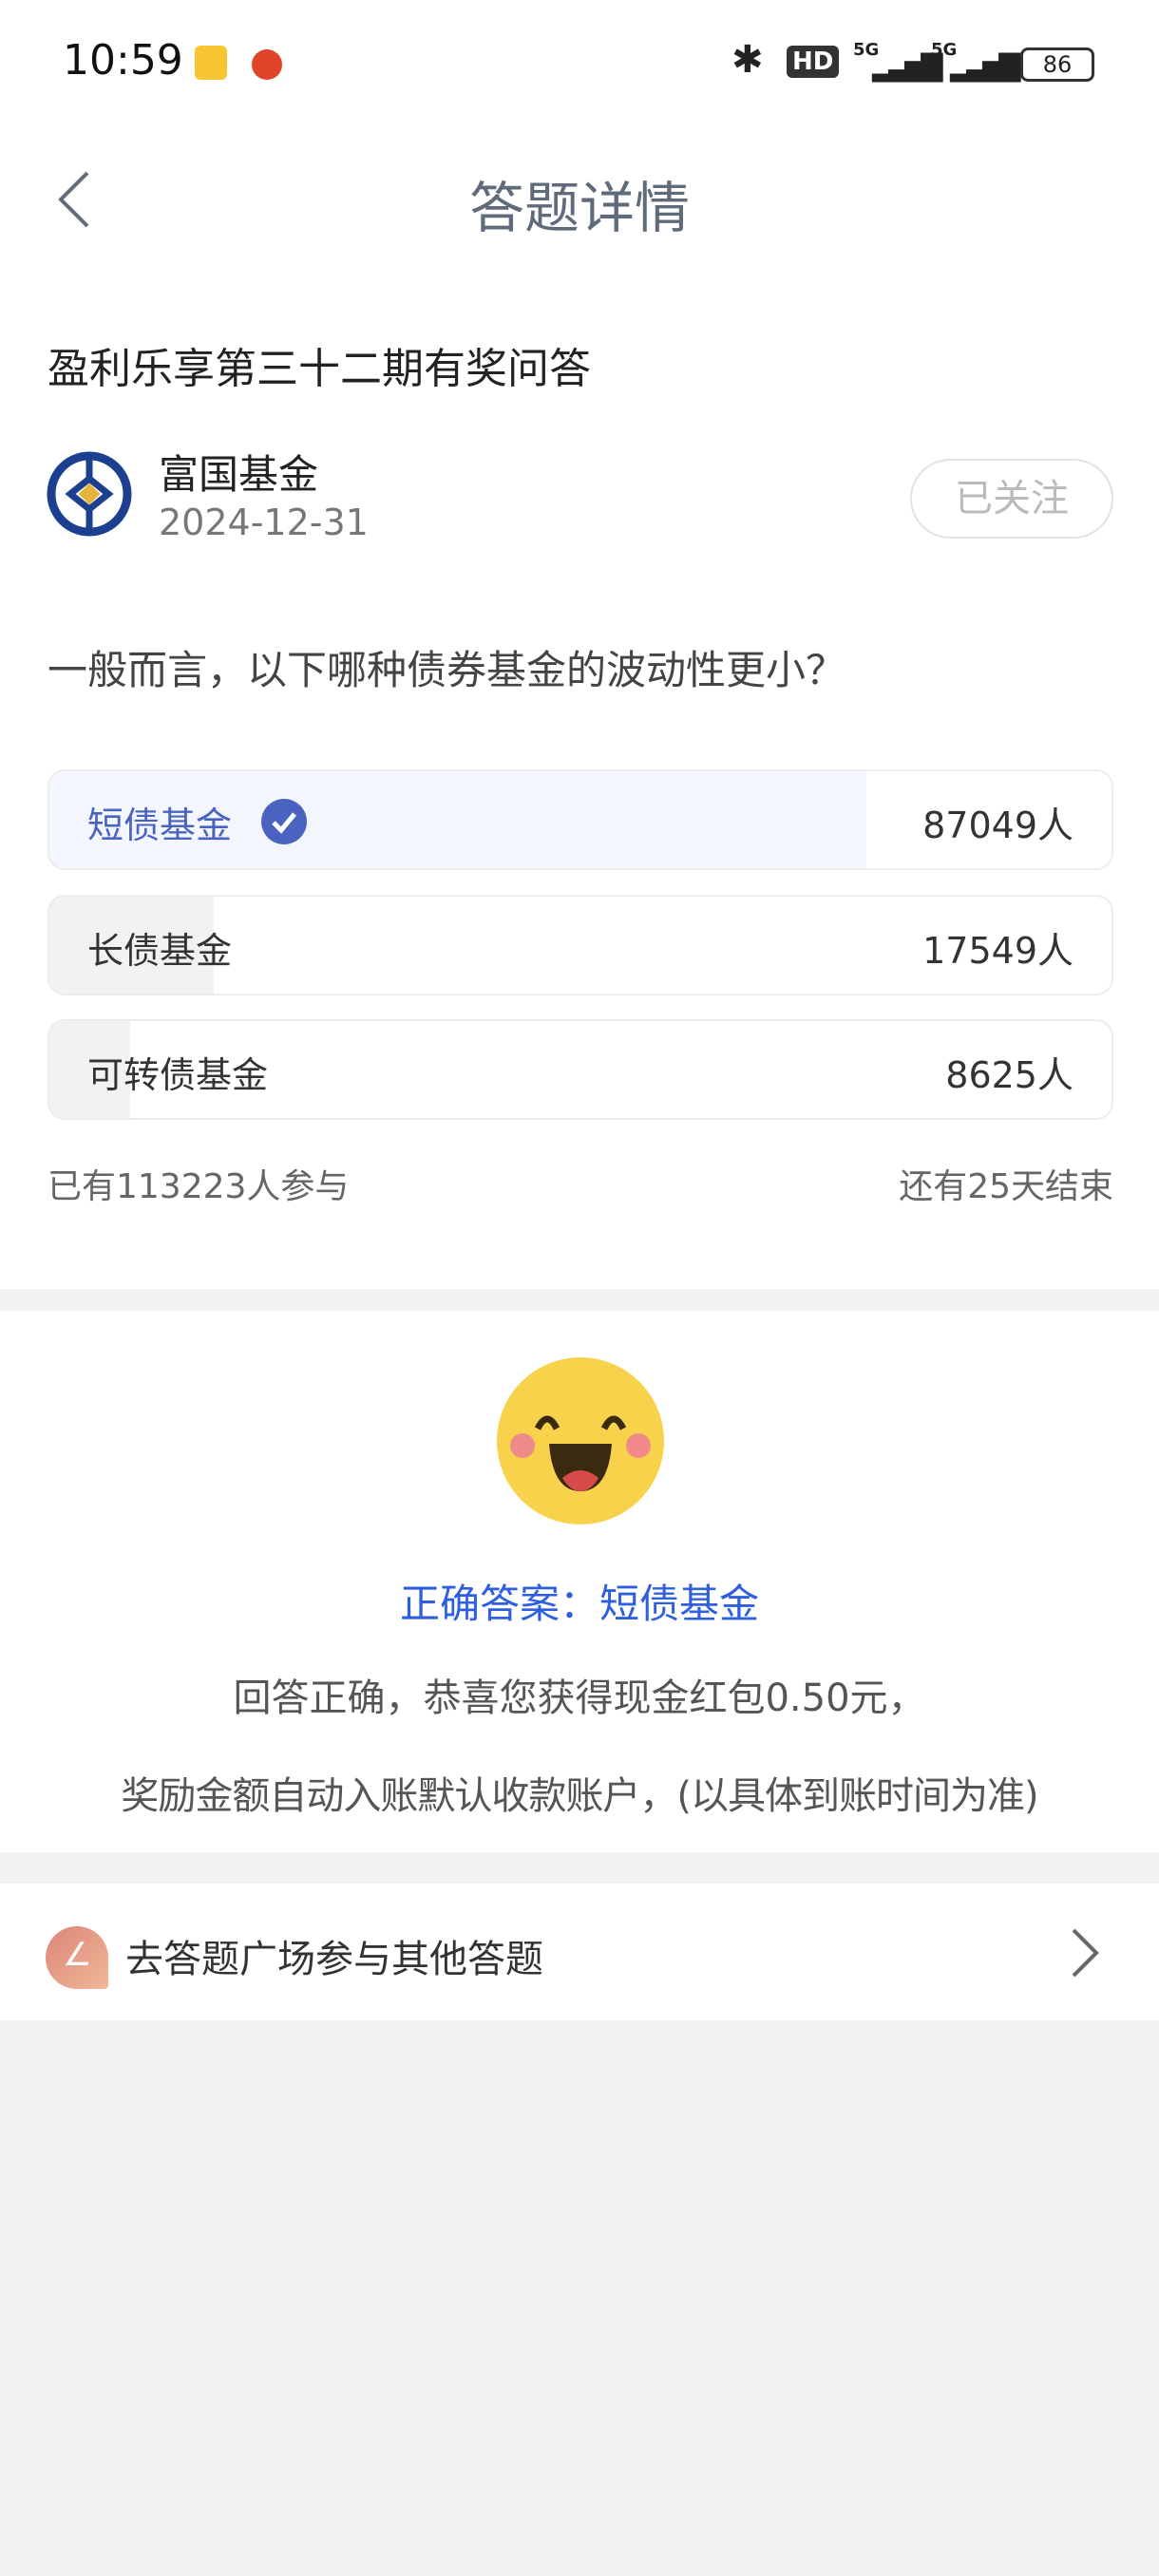  I want to click on page-title: 答题详情, so click(579, 208).